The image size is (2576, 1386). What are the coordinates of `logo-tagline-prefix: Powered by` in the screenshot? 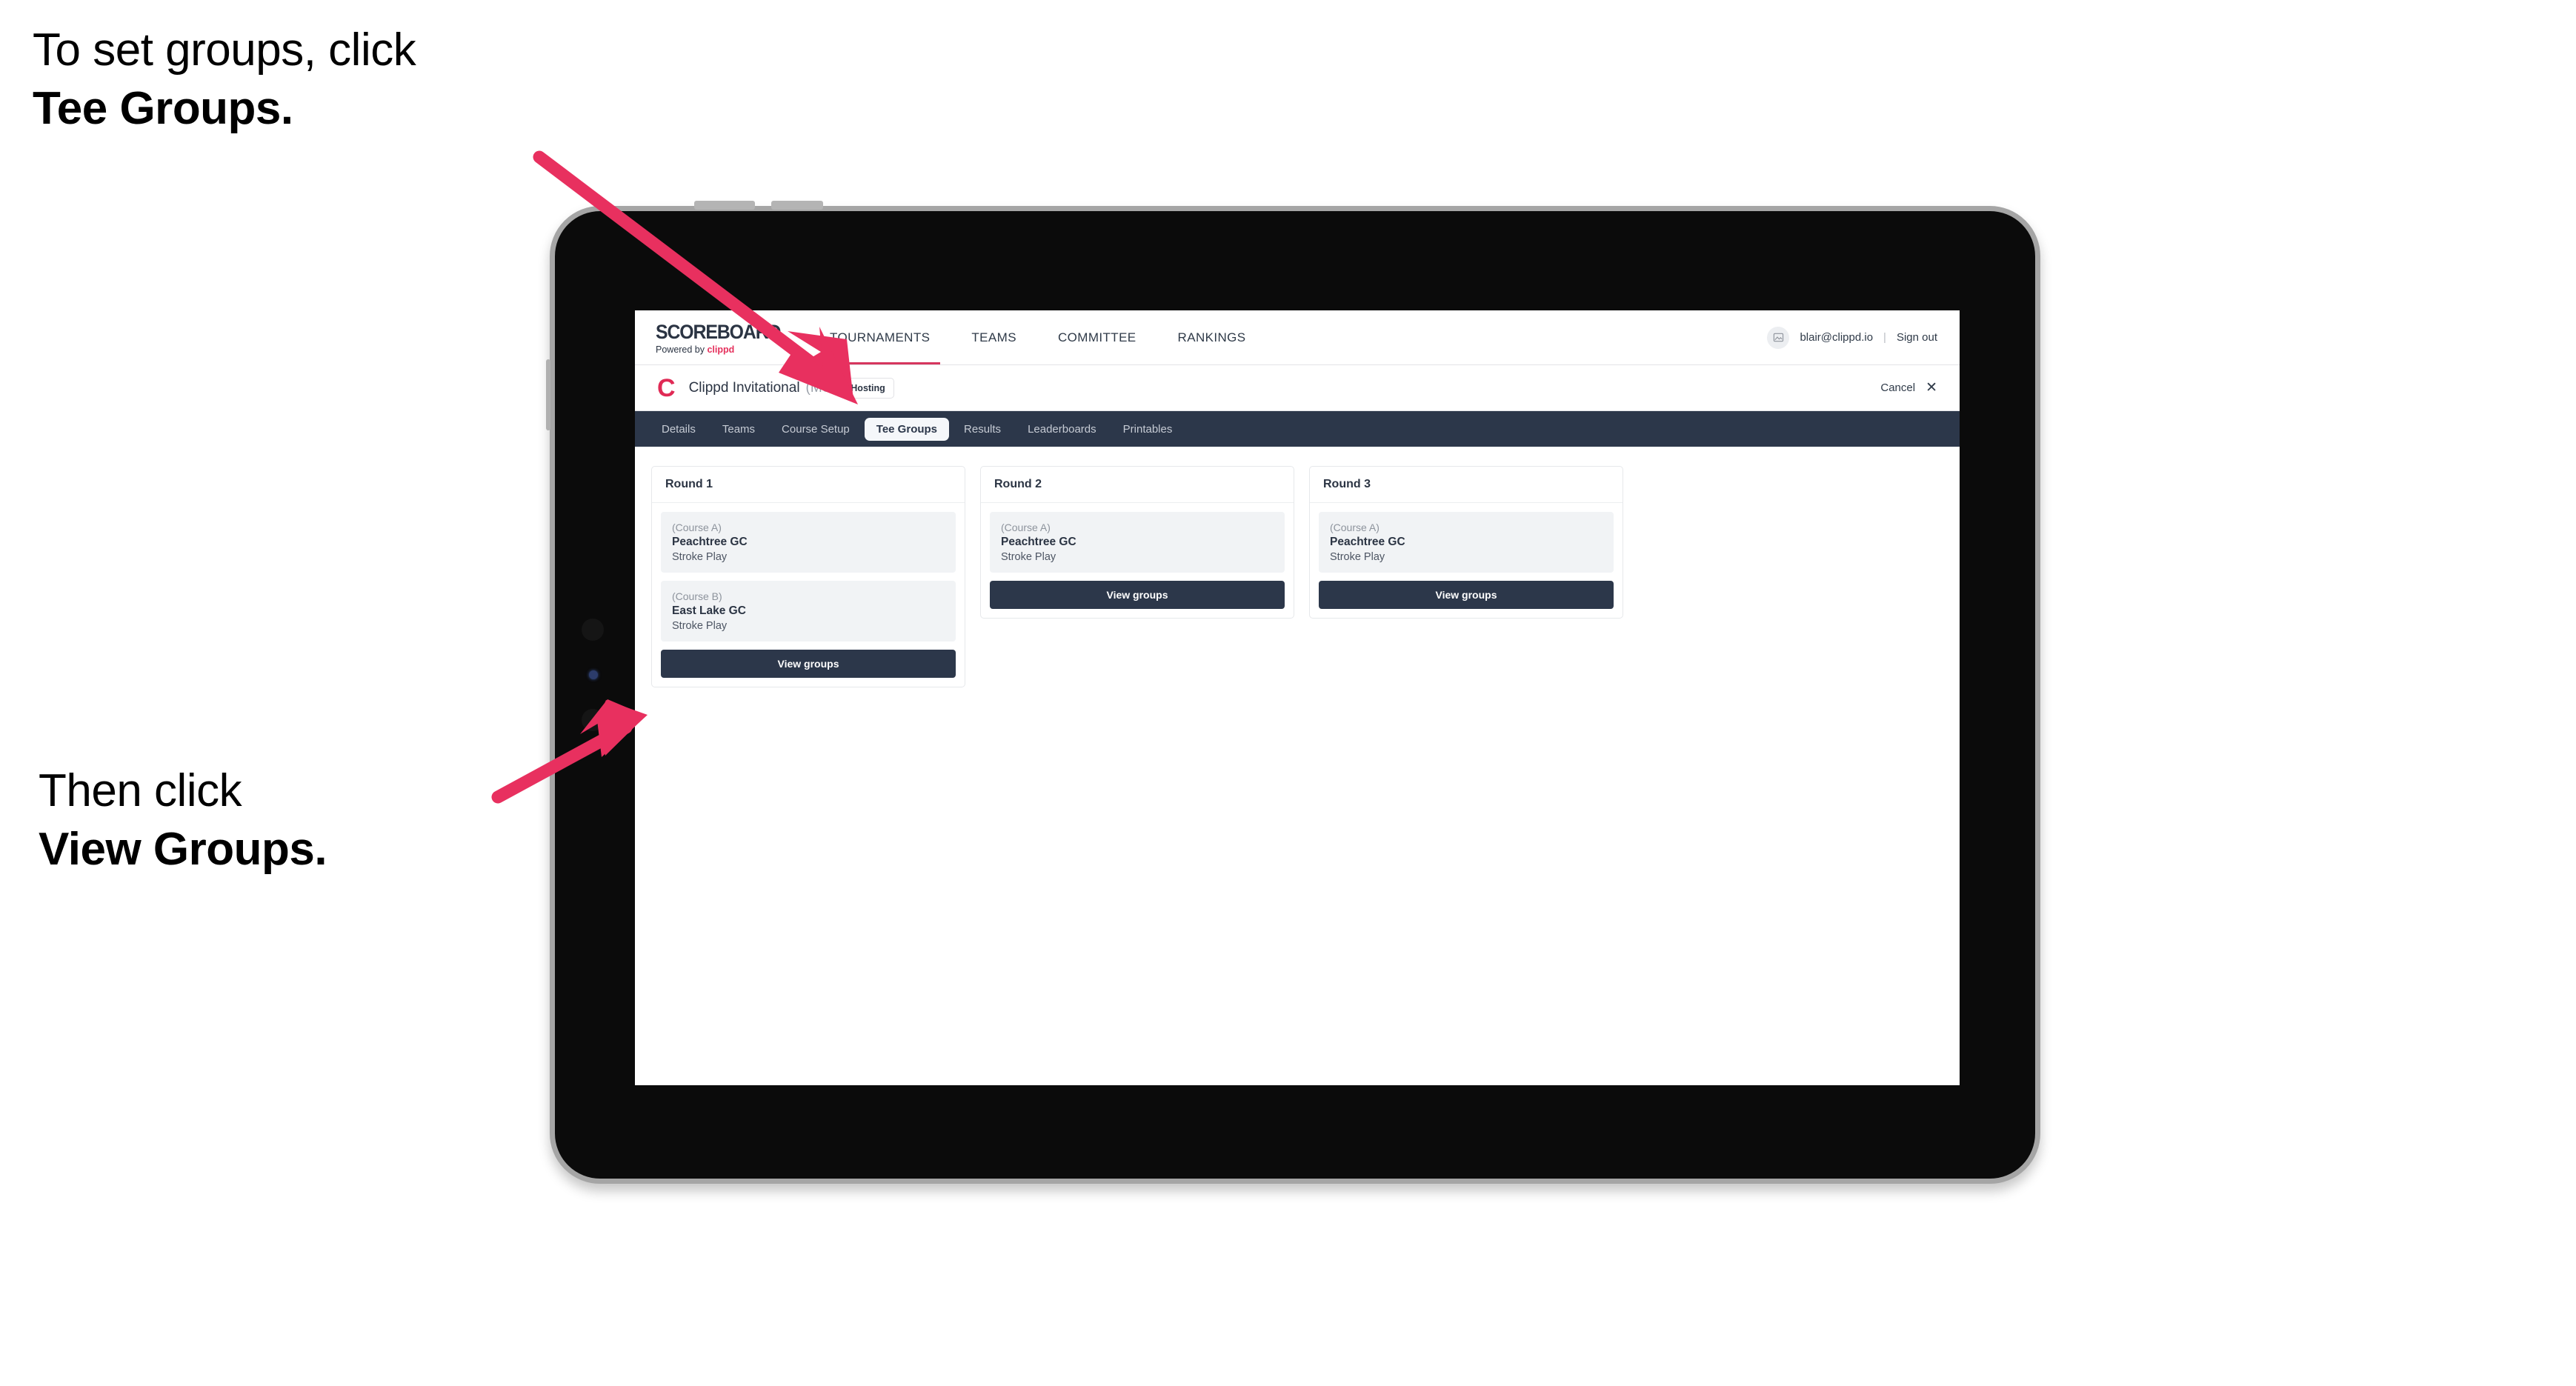 It's located at (682, 349).